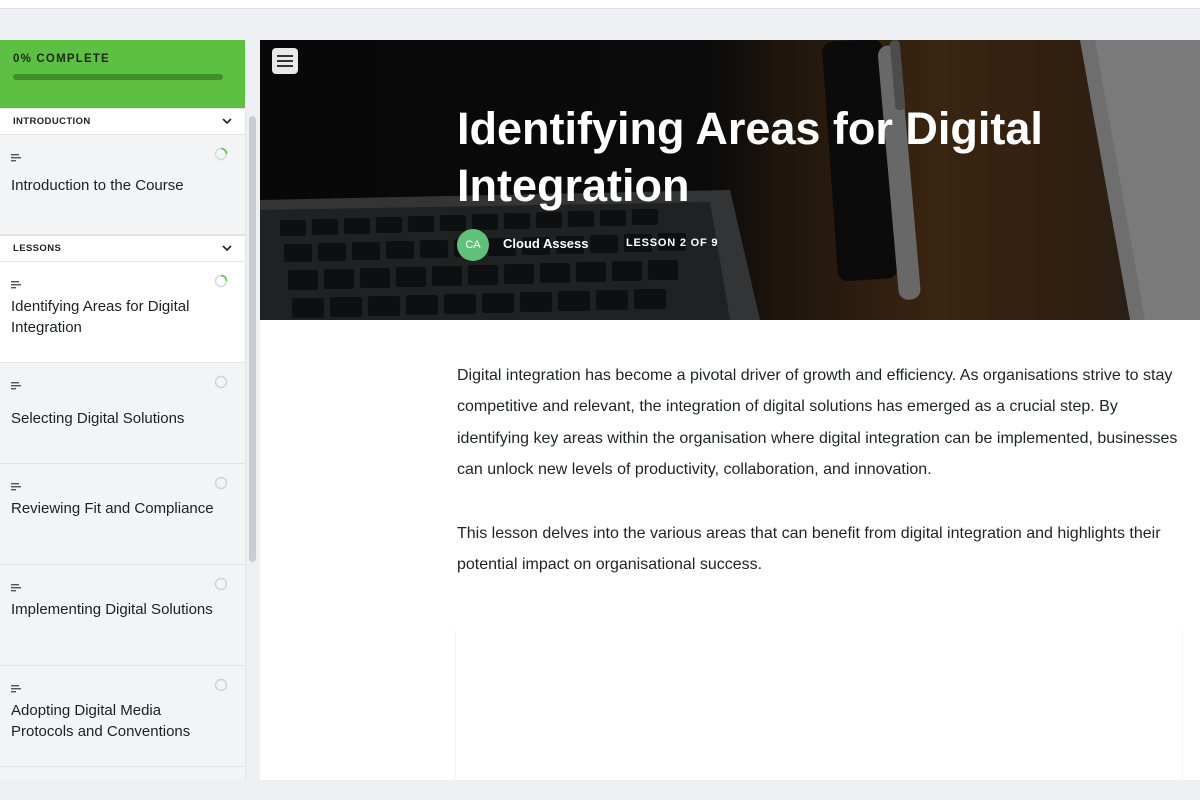  What do you see at coordinates (98, 418) in the screenshot?
I see `lesson-title: Selecting Digital Solutions` at bounding box center [98, 418].